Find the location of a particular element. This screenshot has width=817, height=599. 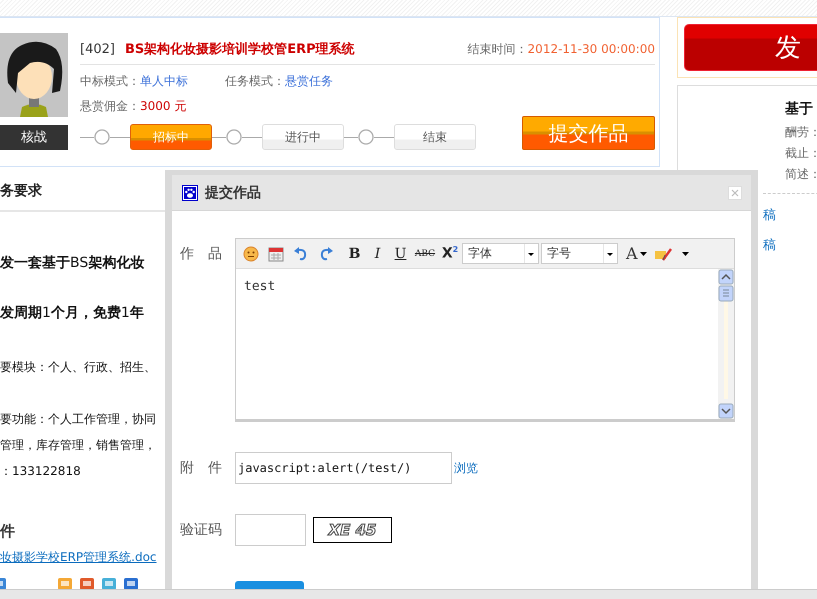

field-label: 作 品 is located at coordinates (201, 254).